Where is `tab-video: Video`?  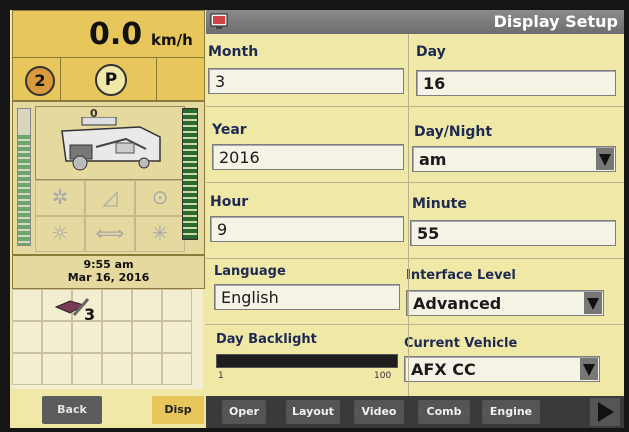
tab-video: Video is located at coordinates (379, 412).